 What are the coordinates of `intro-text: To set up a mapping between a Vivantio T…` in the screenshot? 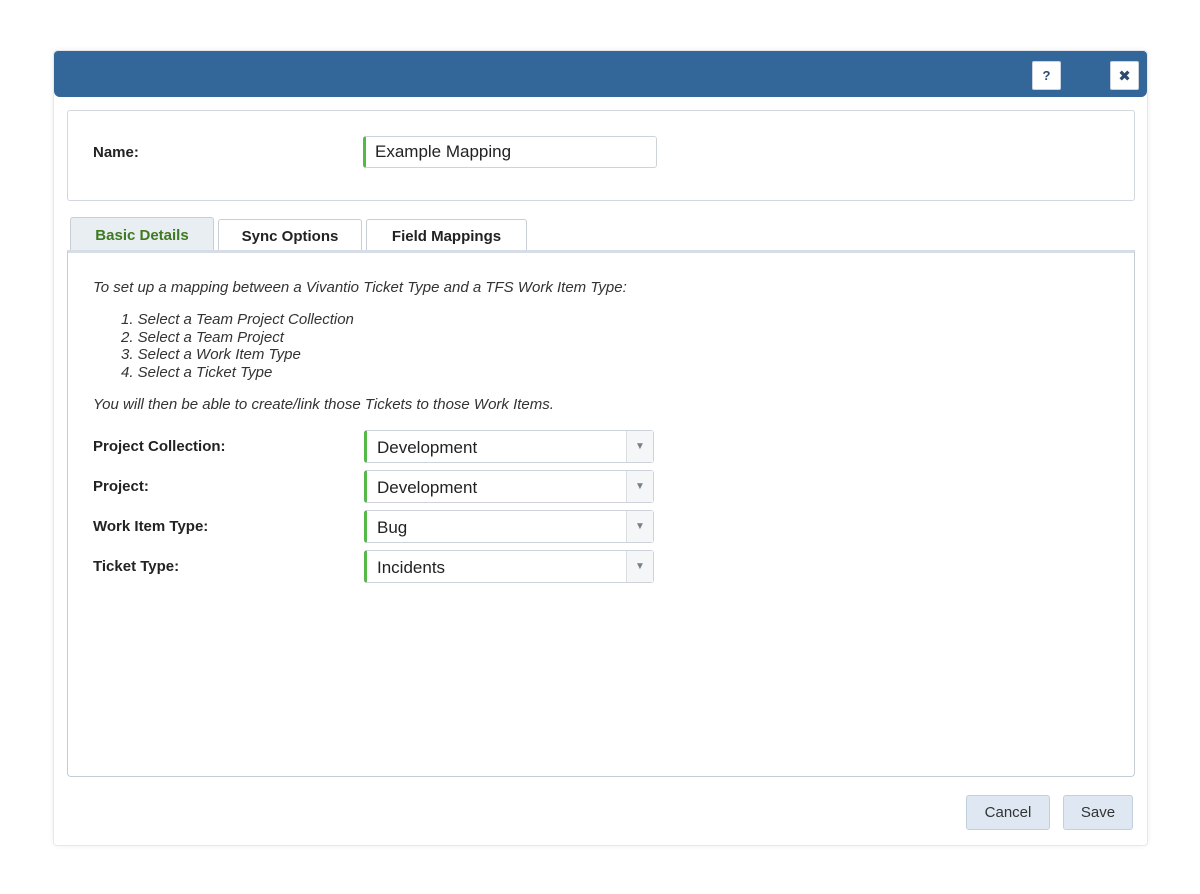 It's located at (360, 287).